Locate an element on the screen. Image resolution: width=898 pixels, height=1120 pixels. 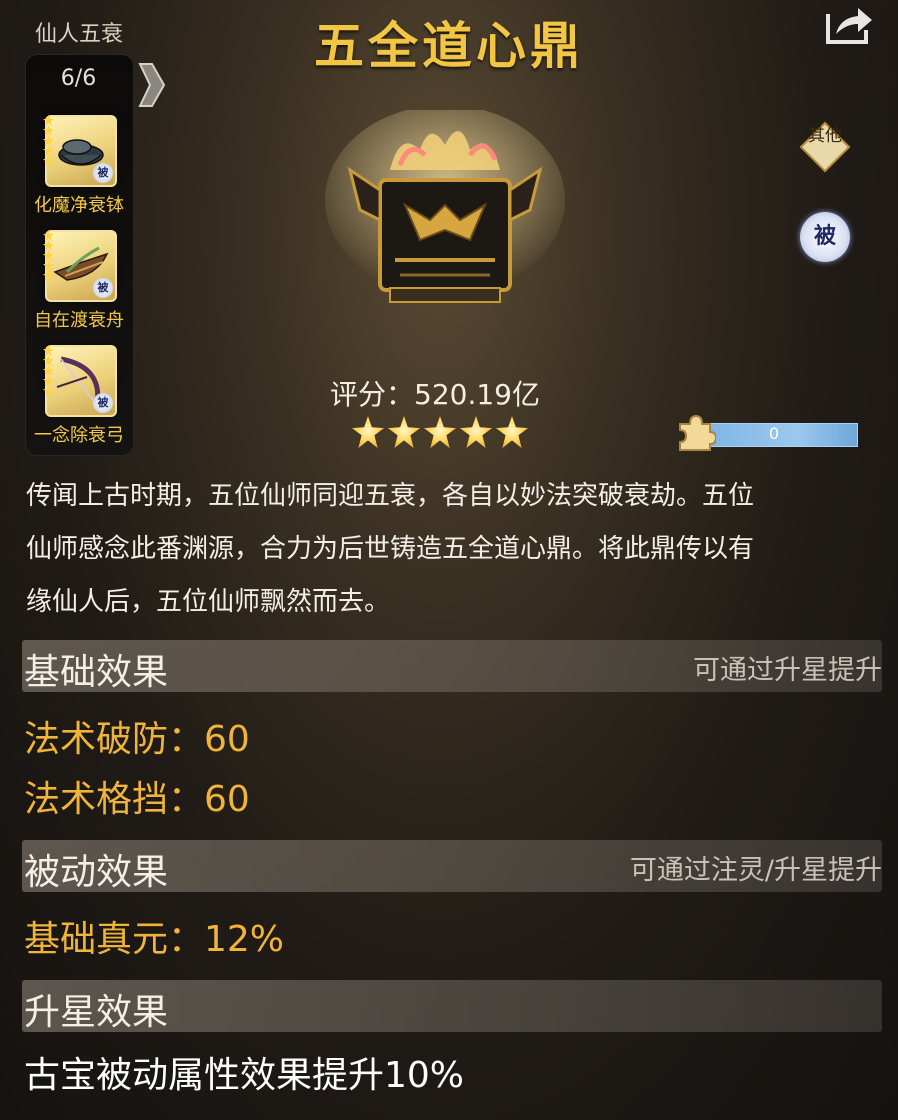
cauldron-icon is located at coordinates (445, 206).